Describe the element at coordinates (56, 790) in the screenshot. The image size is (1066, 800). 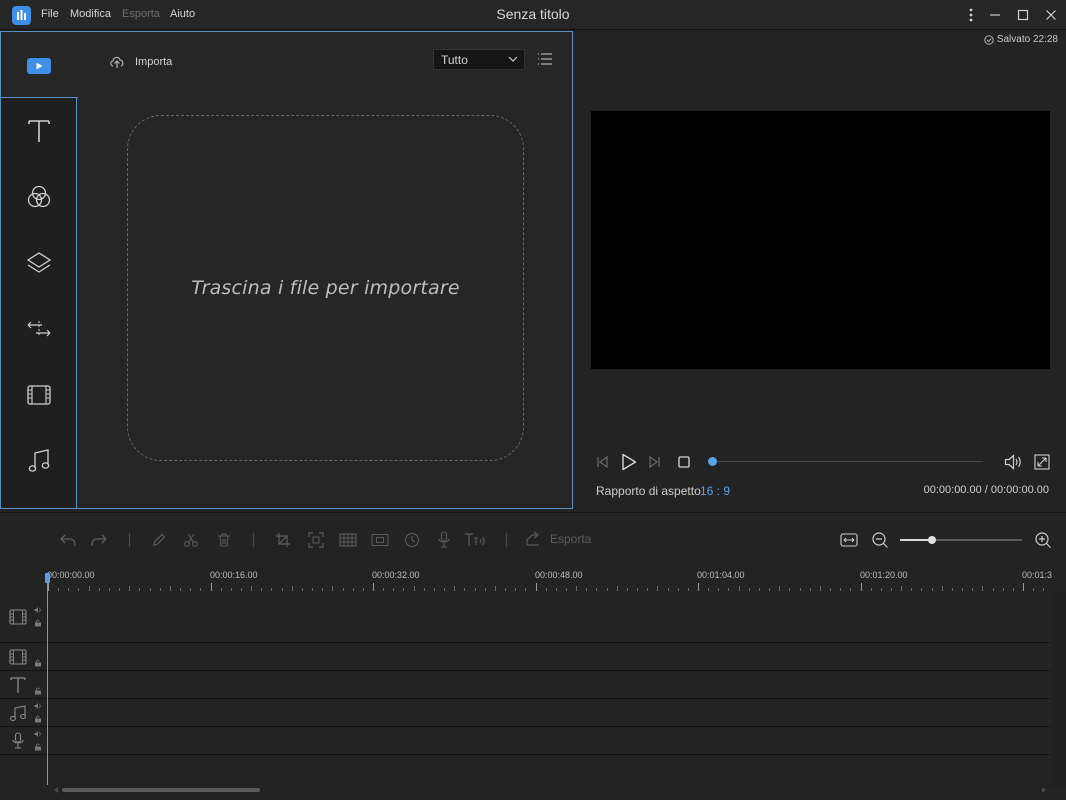
I see `scroll-left-icon` at that location.